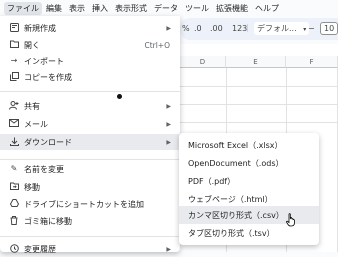 The image size is (338, 257). Describe the element at coordinates (157, 45) in the screenshot. I see `shortcut-label: Ctrl+O` at that location.